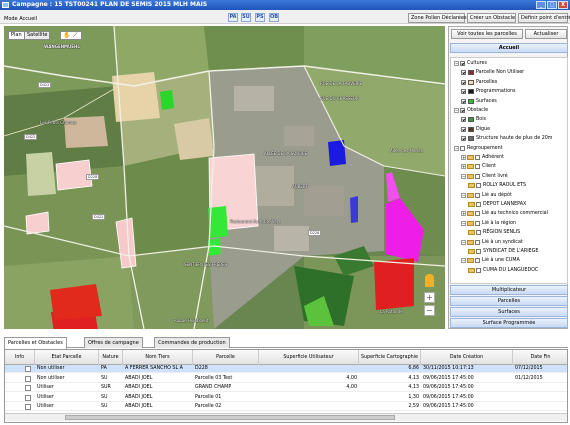 The height and width of the screenshot is (425, 570). What do you see at coordinates (473, 119) in the screenshot?
I see `tree-item: Bois` at bounding box center [473, 119].